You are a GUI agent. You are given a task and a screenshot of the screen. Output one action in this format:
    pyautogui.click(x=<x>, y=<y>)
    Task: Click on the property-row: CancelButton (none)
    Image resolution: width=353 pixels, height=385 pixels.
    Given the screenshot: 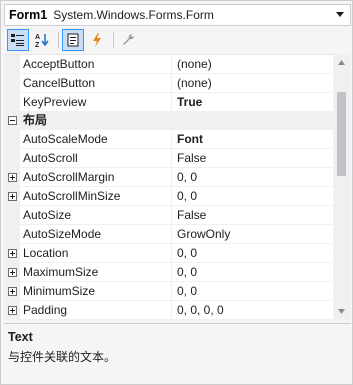 What is the action you would take?
    pyautogui.click(x=168, y=83)
    